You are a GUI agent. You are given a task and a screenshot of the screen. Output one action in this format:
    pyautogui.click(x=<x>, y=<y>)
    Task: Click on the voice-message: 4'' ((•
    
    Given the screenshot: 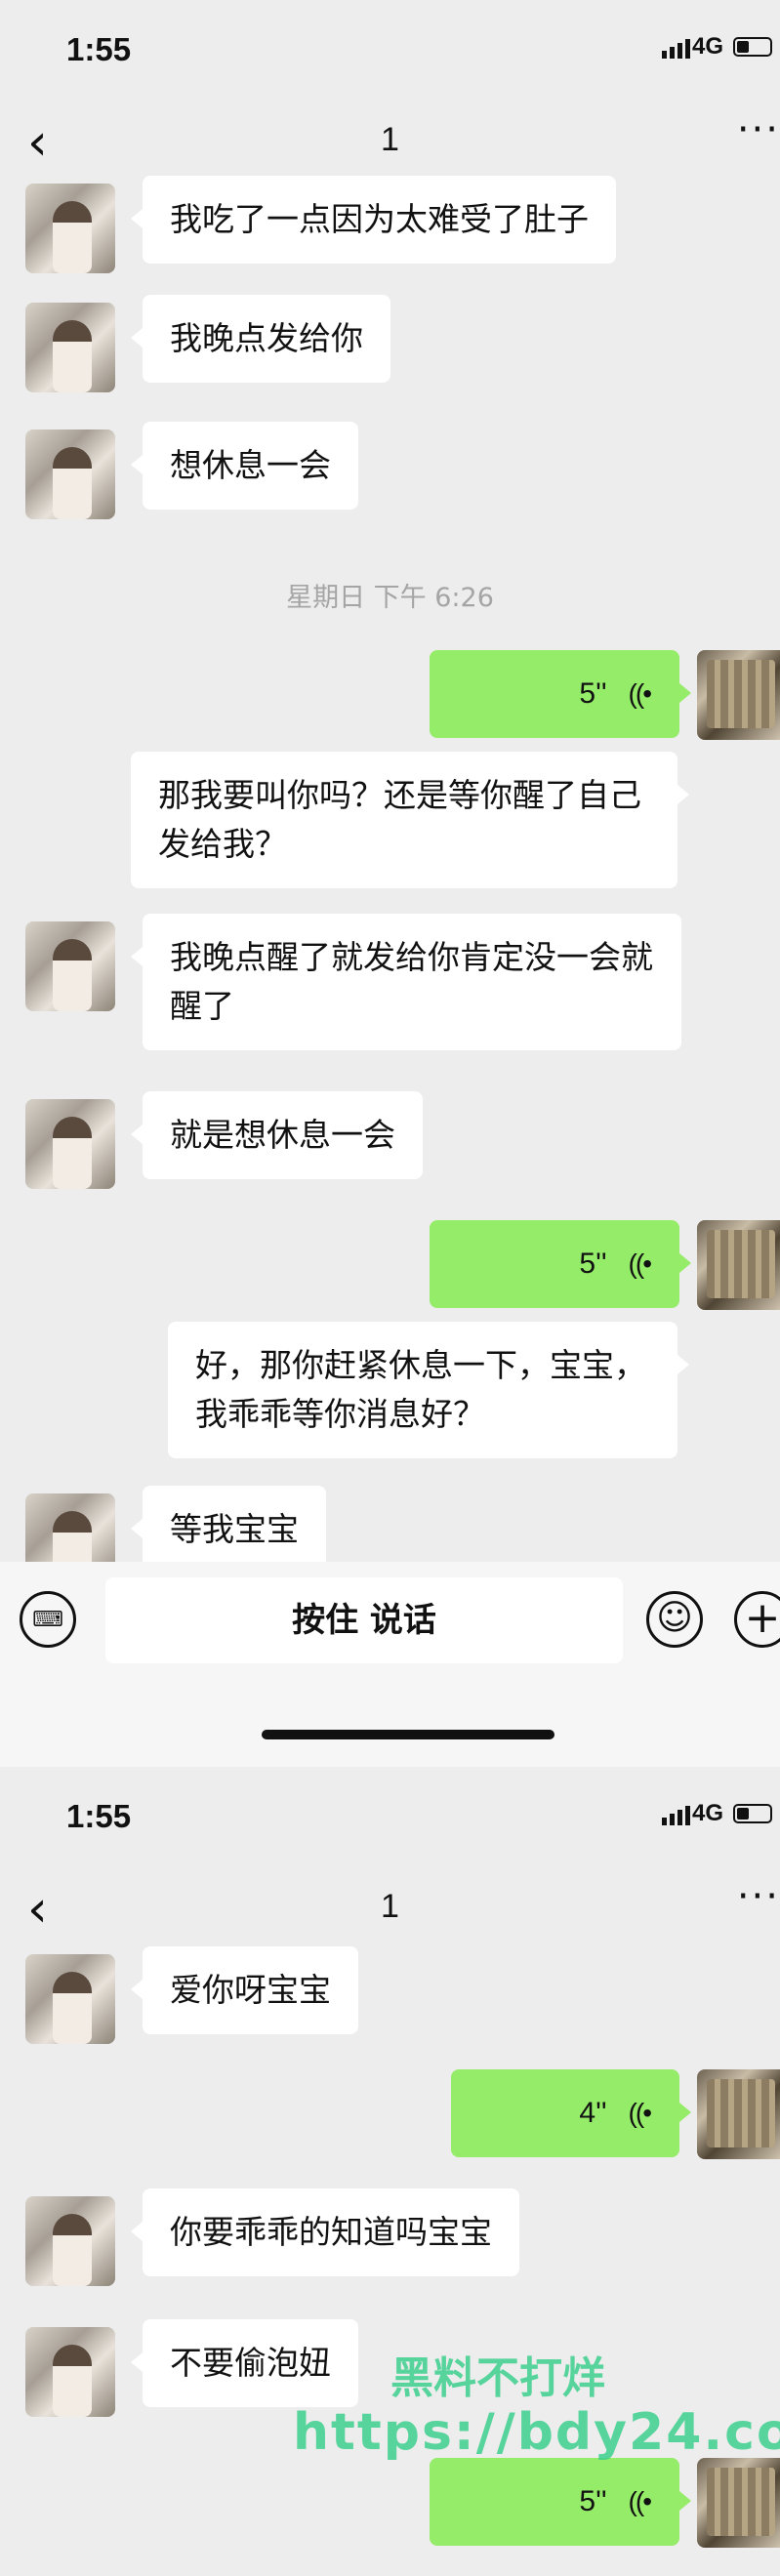 What is the action you would take?
    pyautogui.click(x=571, y=2113)
    